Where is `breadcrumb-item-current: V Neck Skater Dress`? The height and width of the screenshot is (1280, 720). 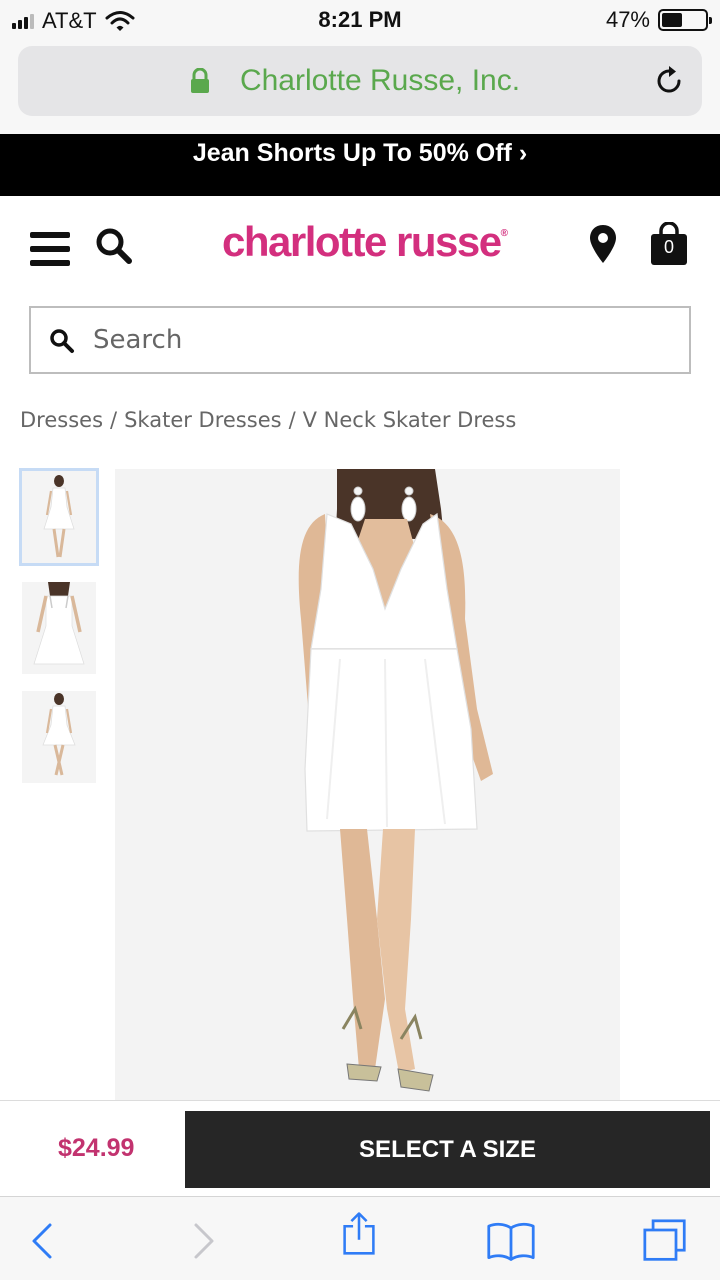 breadcrumb-item-current: V Neck Skater Dress is located at coordinates (409, 420).